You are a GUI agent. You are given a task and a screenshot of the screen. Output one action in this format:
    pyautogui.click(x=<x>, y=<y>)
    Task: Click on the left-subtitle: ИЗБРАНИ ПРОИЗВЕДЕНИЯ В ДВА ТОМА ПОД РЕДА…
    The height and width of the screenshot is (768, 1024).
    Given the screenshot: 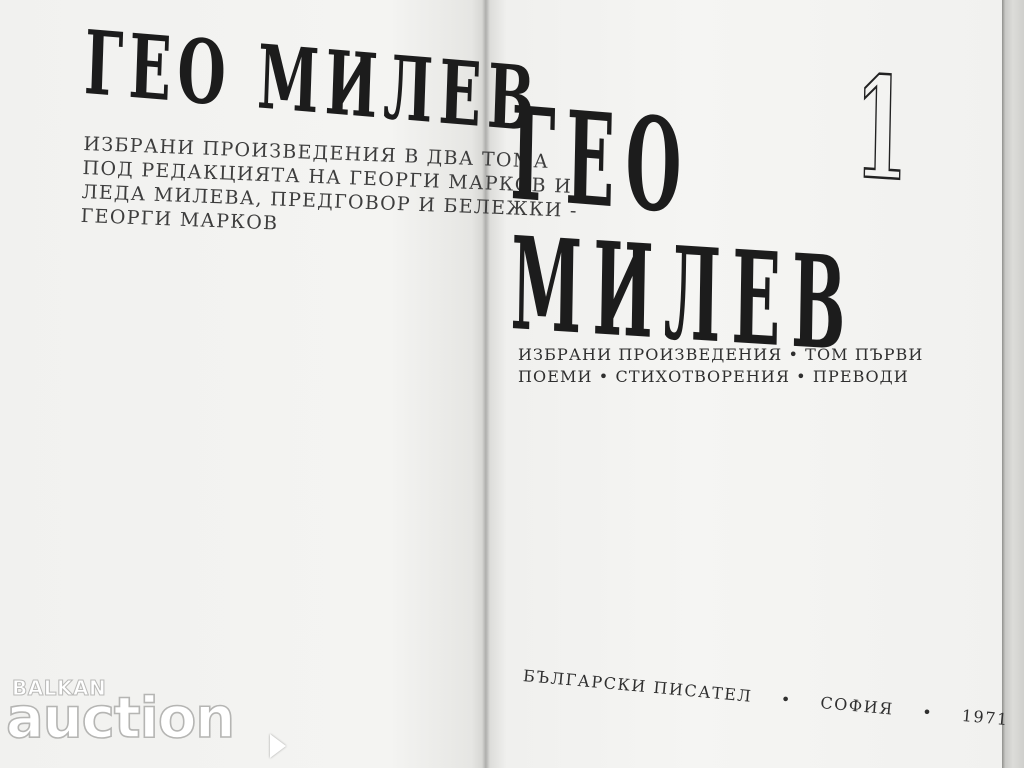 What is the action you would take?
    pyautogui.click(x=329, y=188)
    